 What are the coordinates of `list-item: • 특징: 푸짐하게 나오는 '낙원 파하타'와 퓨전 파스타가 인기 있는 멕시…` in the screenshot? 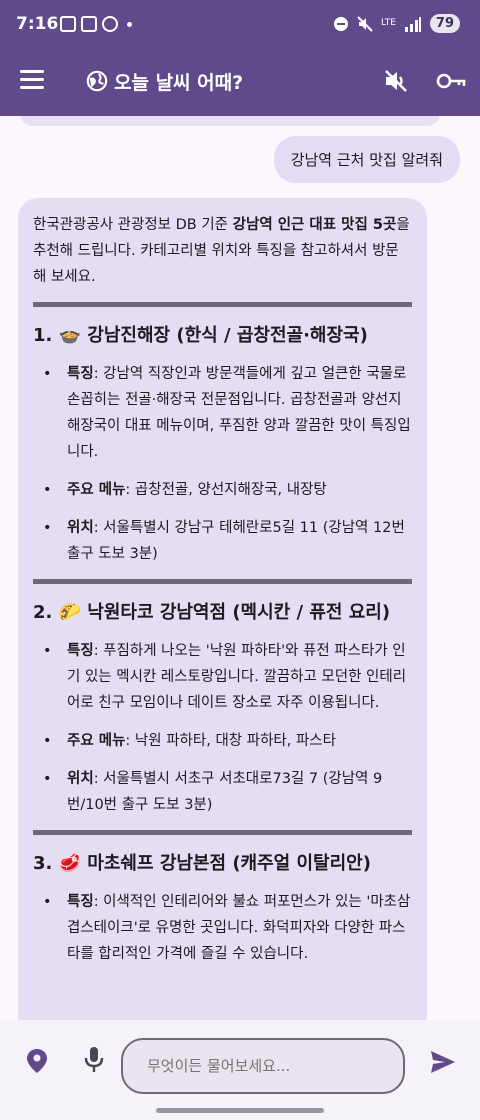 It's located at (225, 677).